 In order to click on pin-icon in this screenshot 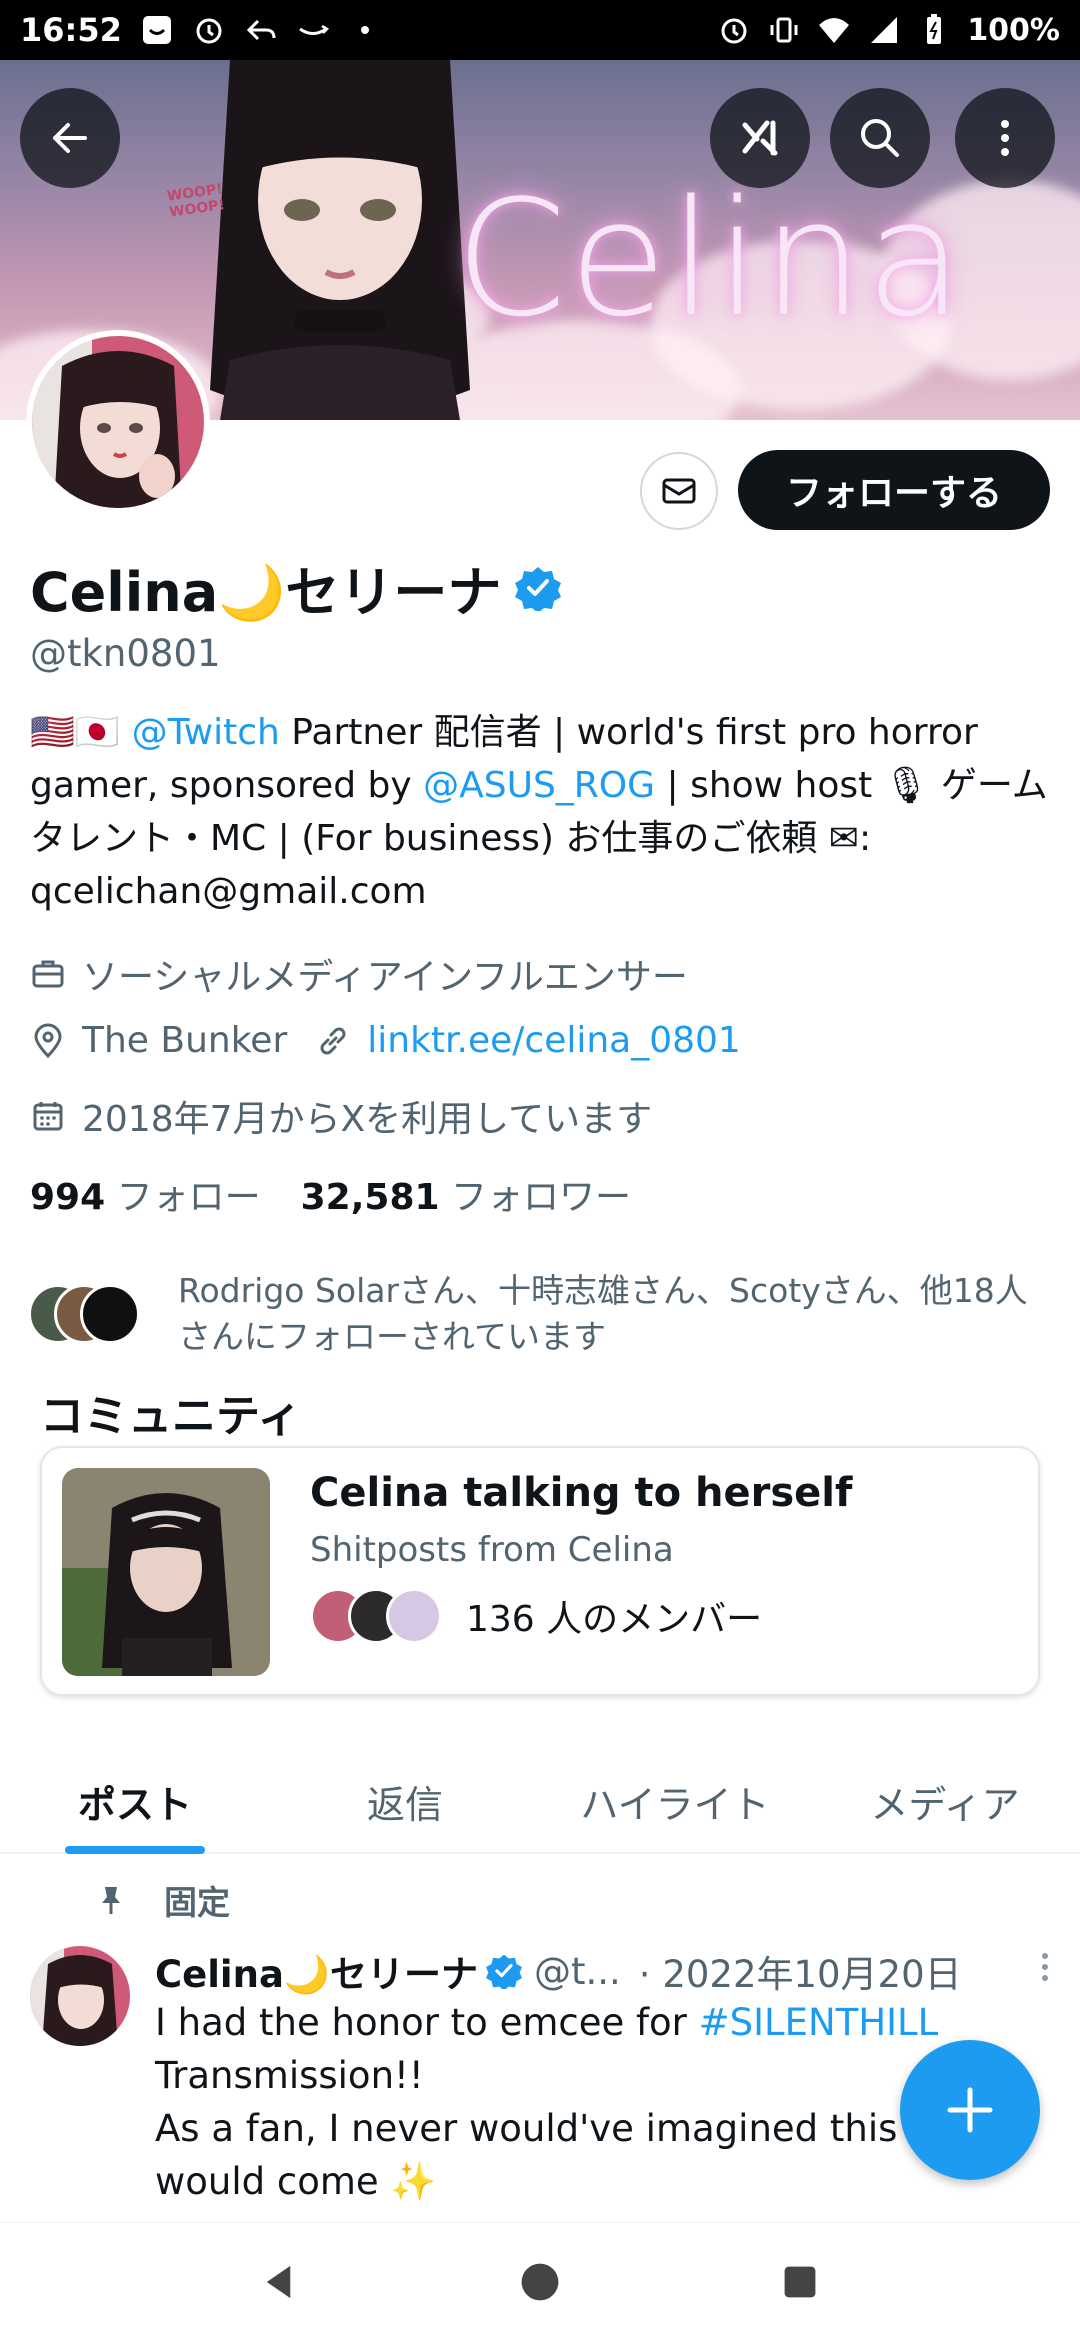, I will do `click(111, 1900)`.